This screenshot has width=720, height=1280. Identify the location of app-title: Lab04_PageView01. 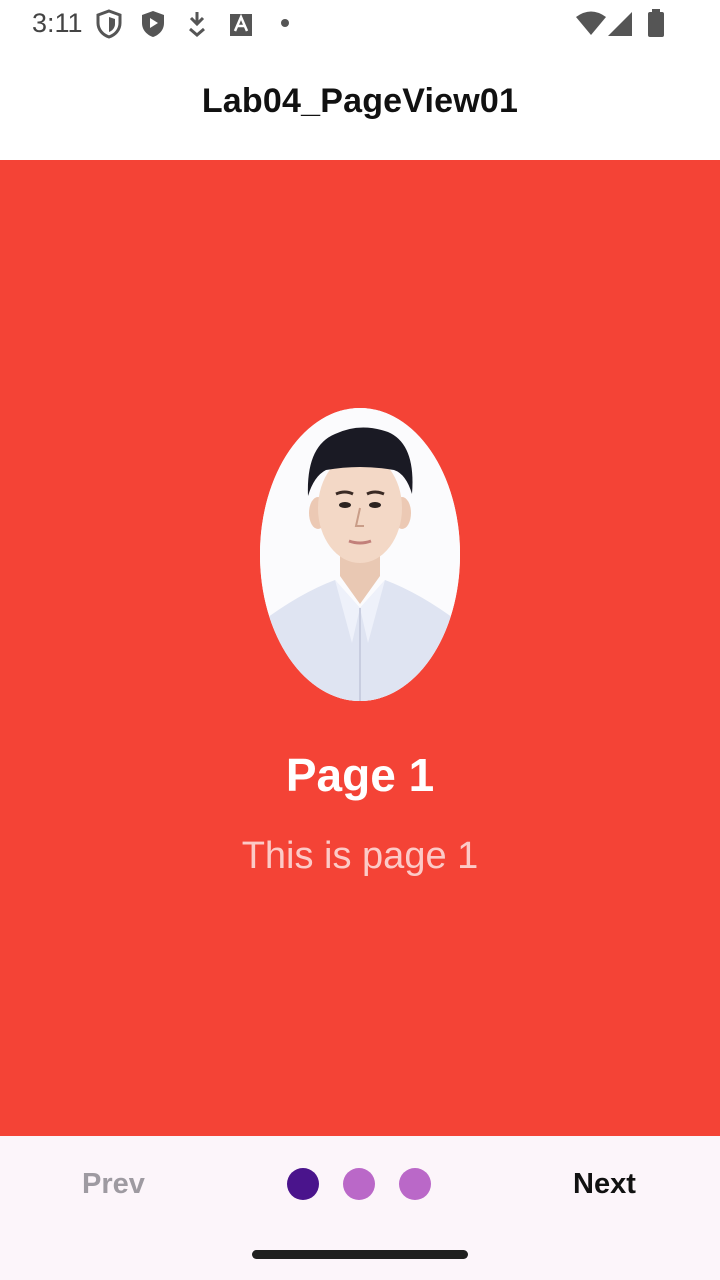
(360, 100).